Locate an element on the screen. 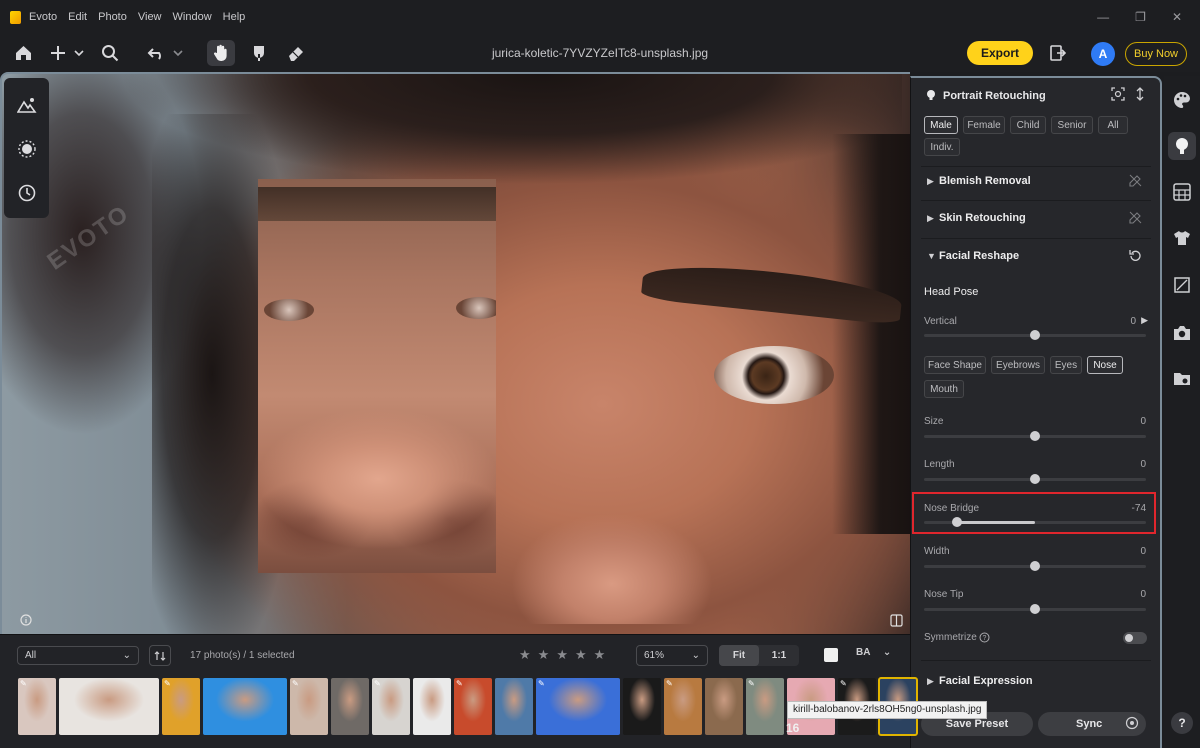 The height and width of the screenshot is (748, 1200). sort-button is located at coordinates (160, 655).